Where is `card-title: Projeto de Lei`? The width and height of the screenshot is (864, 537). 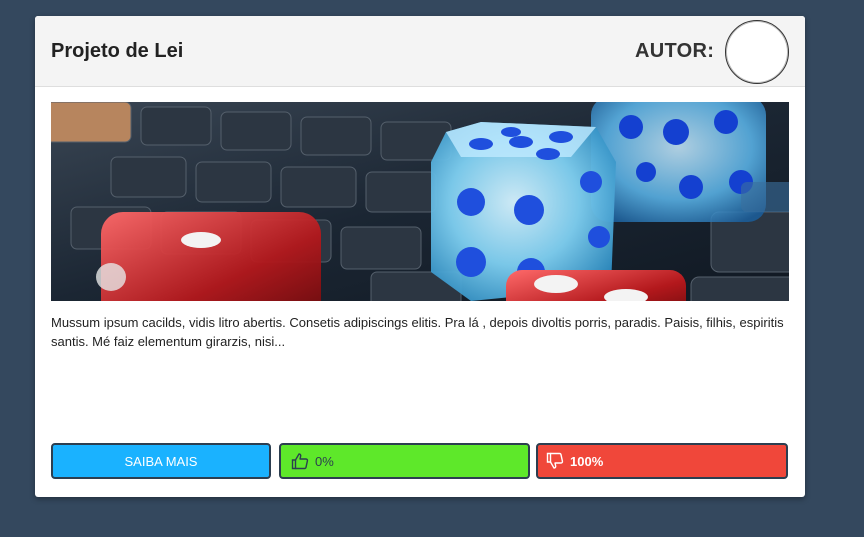 card-title: Projeto de Lei is located at coordinates (117, 51).